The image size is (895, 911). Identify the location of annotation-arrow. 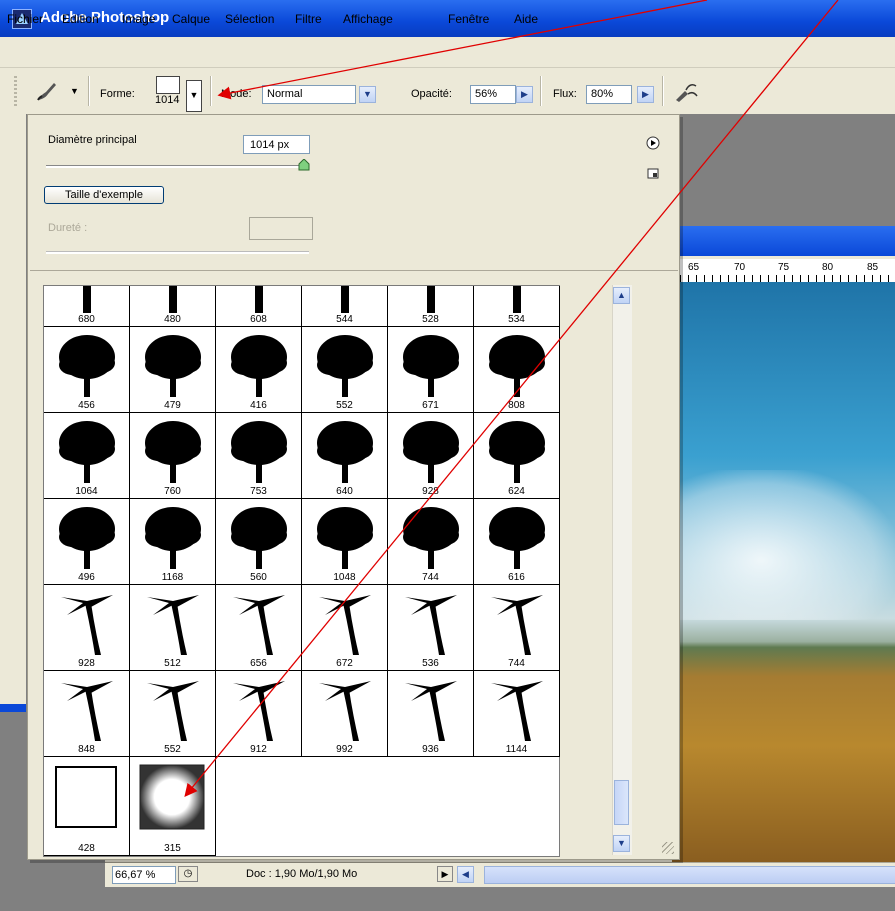
(462, 50).